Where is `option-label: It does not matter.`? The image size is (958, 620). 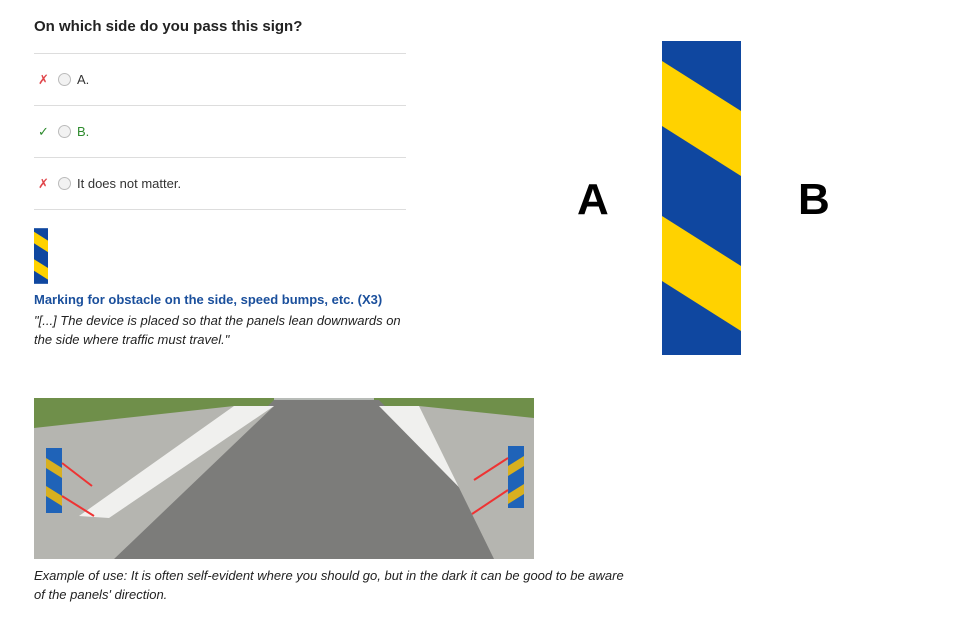 option-label: It does not matter. is located at coordinates (129, 183).